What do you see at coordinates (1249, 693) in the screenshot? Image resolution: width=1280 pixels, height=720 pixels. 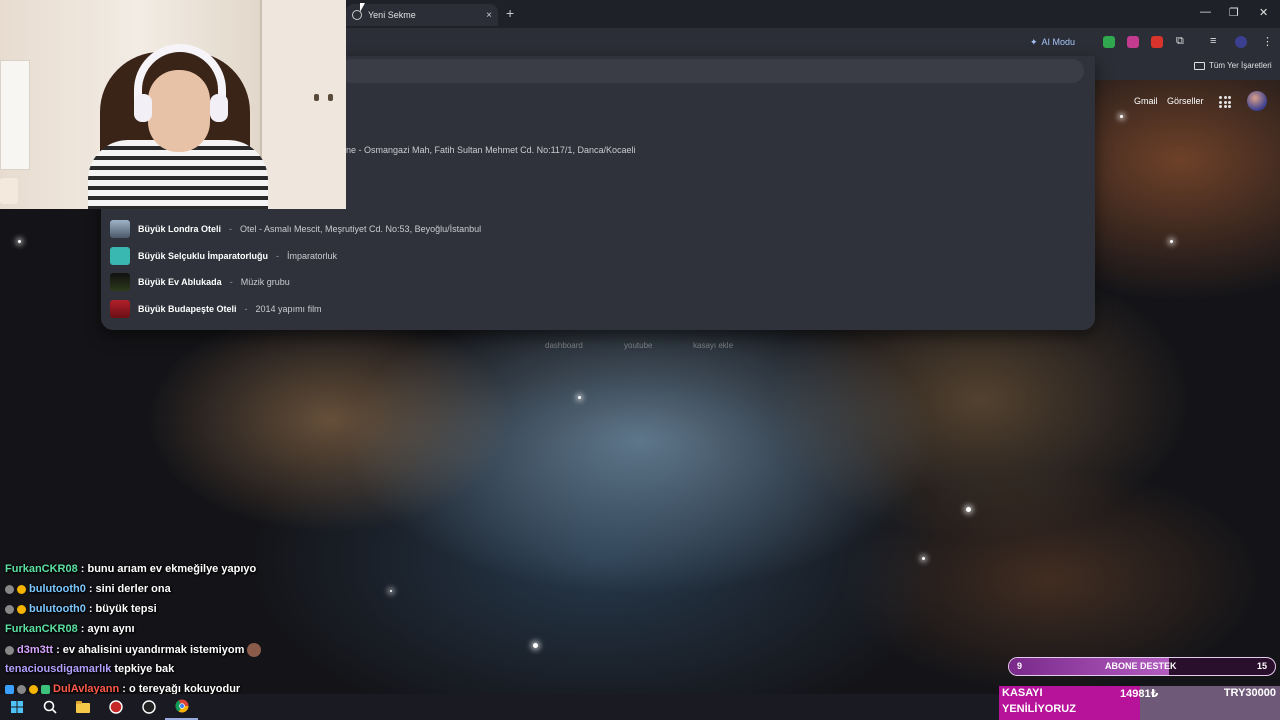 I see `donation-goal: TRY30000` at bounding box center [1249, 693].